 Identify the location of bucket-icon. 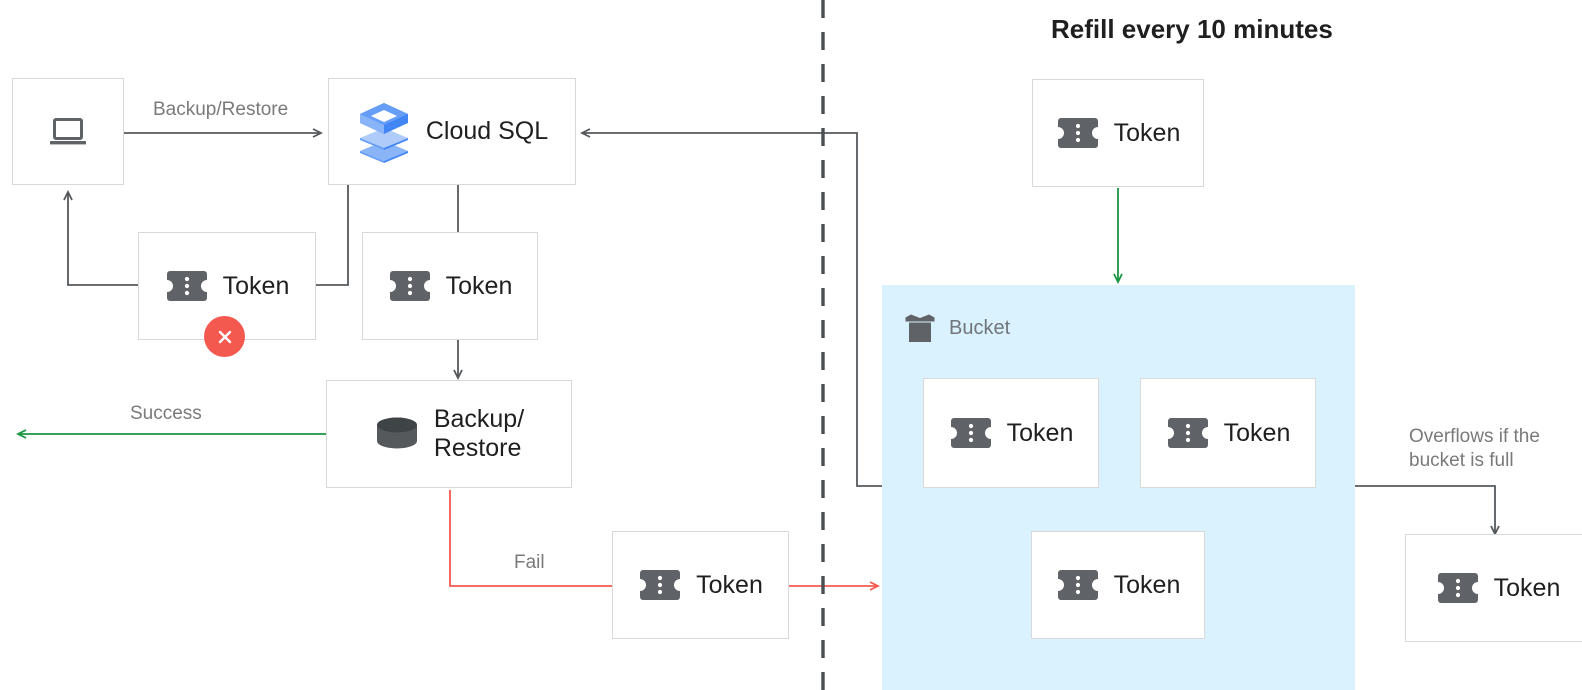
(920, 328).